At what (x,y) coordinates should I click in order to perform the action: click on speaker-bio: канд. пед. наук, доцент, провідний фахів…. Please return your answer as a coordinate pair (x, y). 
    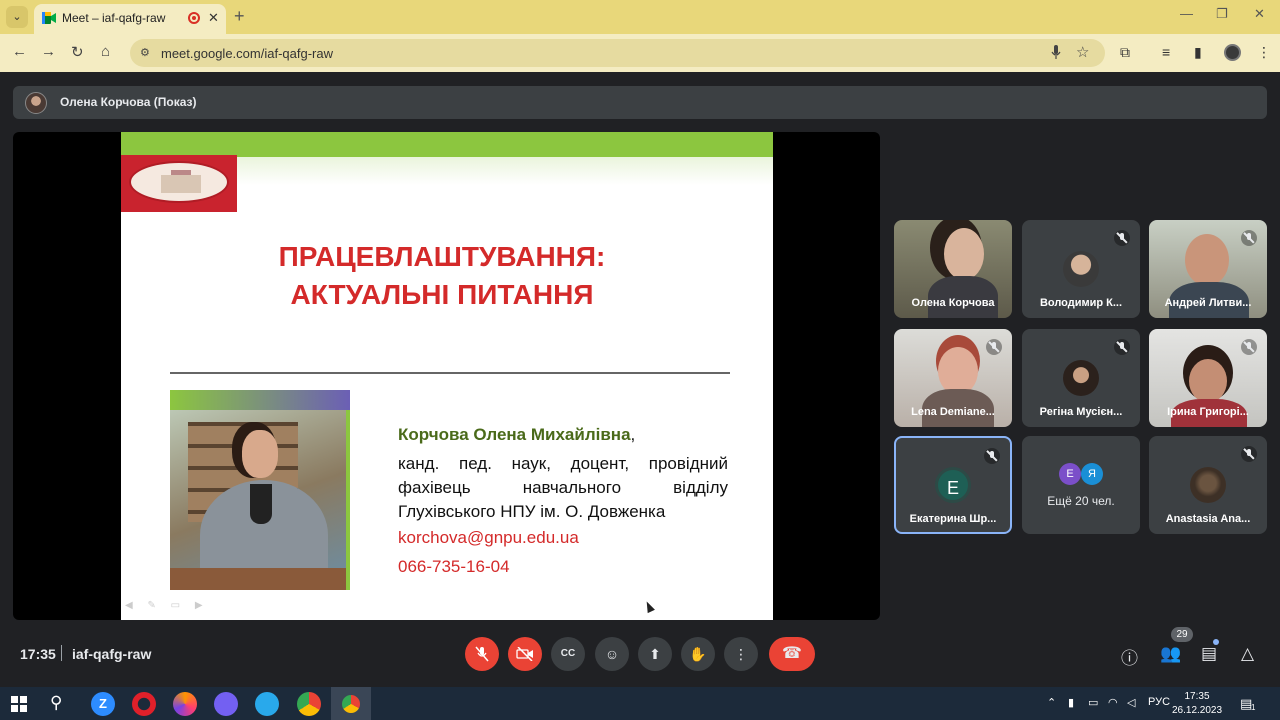
    Looking at the image, I should click on (563, 487).